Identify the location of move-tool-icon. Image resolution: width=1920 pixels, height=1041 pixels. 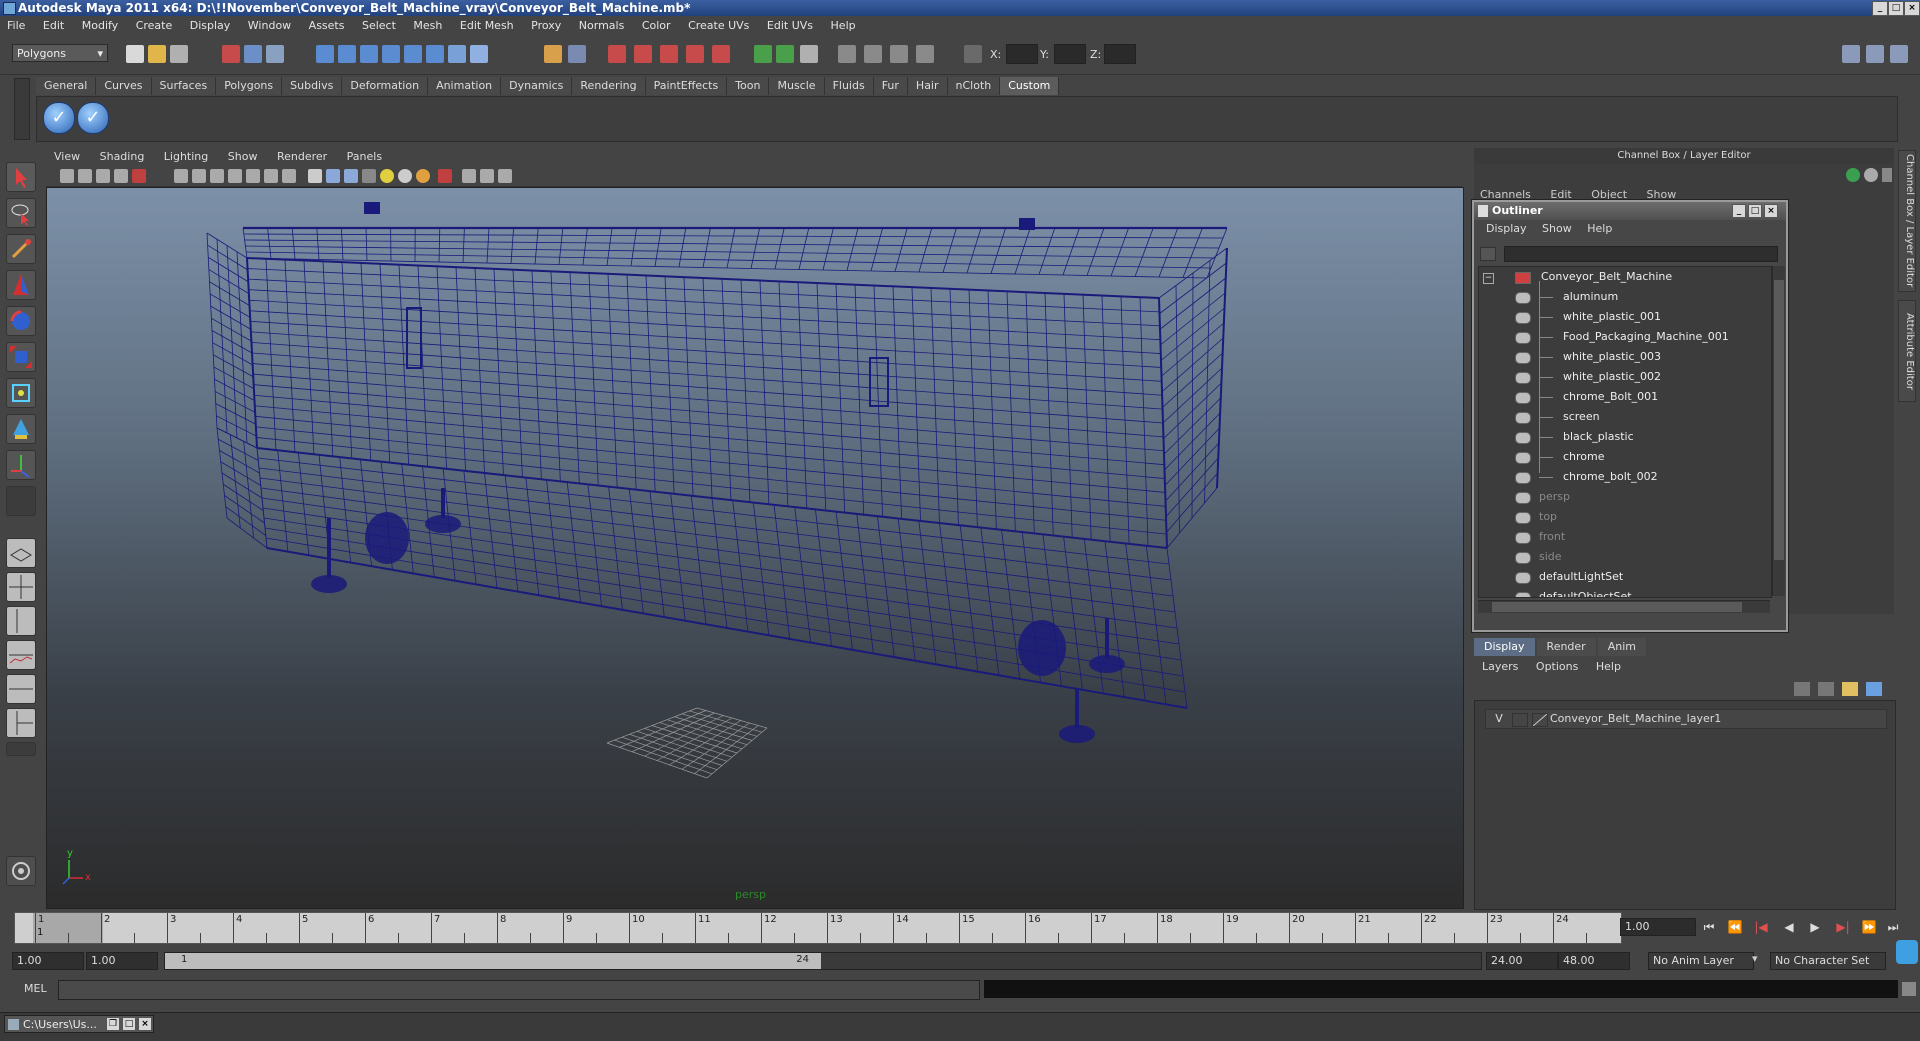
(21, 285).